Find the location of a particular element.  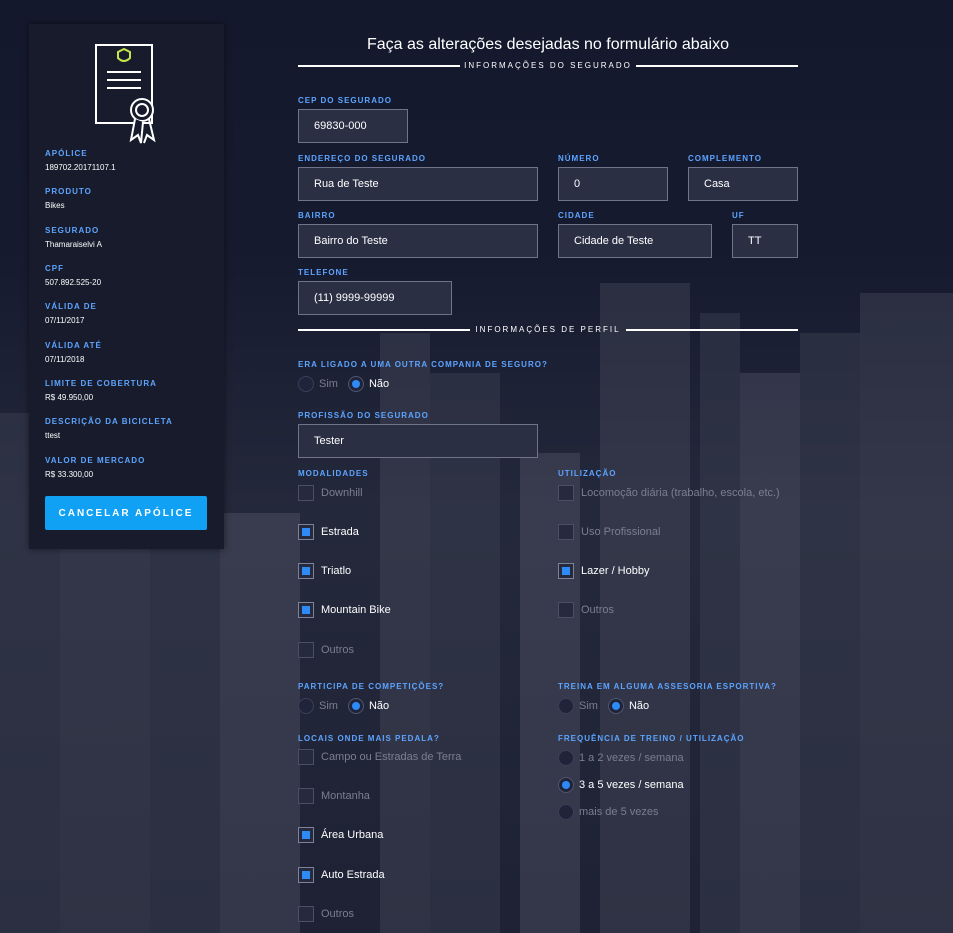

competitions-radio-group: Sim Não is located at coordinates (343, 706).